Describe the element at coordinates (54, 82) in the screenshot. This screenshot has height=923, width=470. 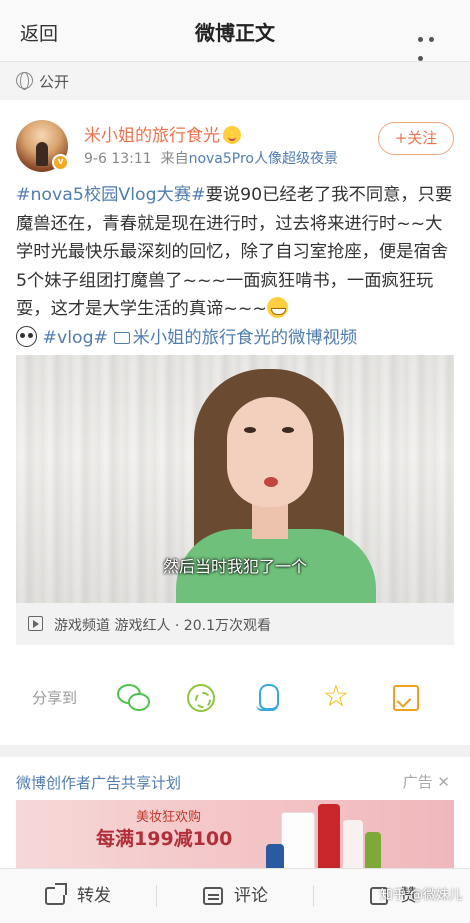
I see `visibility-label: 公开` at that location.